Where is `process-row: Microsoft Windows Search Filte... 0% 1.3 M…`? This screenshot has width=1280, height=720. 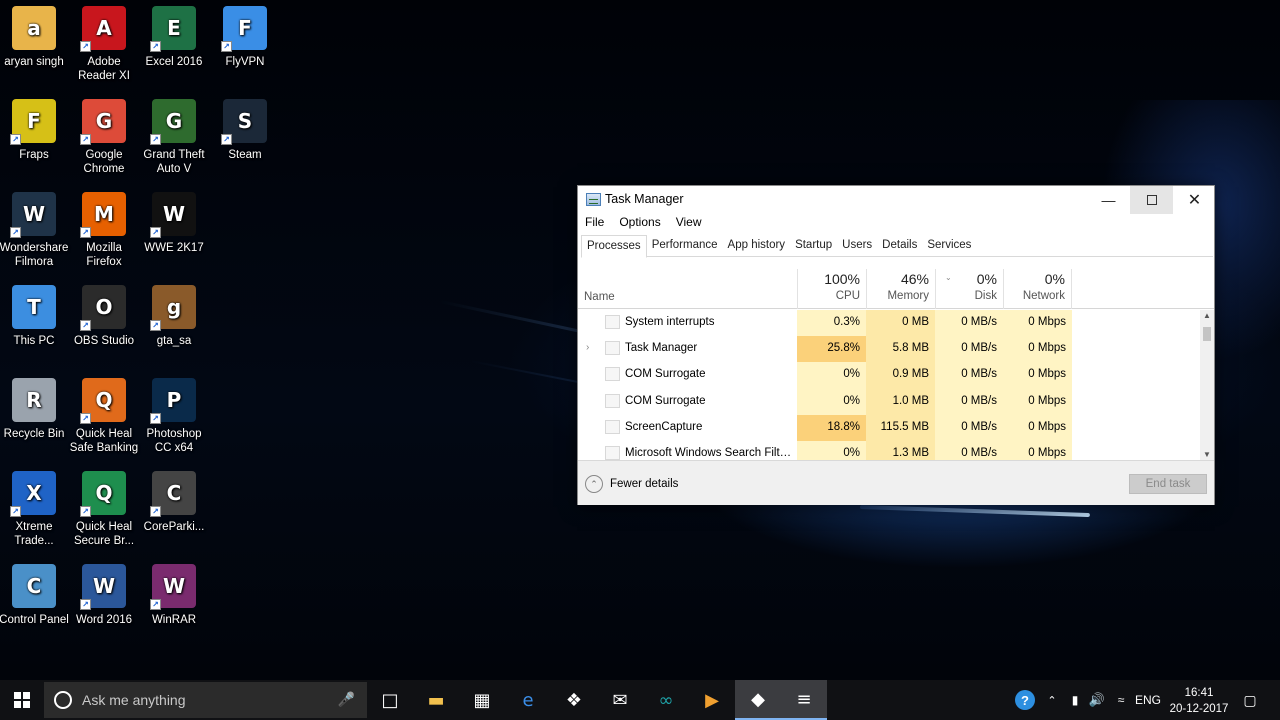 process-row: Microsoft Windows Search Filte... 0% 1.3 M… is located at coordinates (889, 450).